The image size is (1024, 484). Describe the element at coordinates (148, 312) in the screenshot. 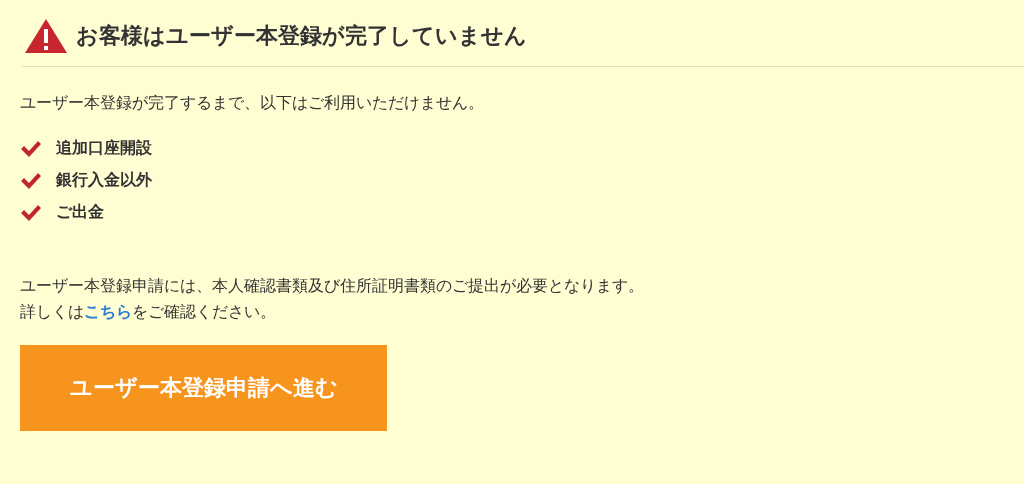

I see `details-text: 詳しくはこちら をご確認ください。` at that location.